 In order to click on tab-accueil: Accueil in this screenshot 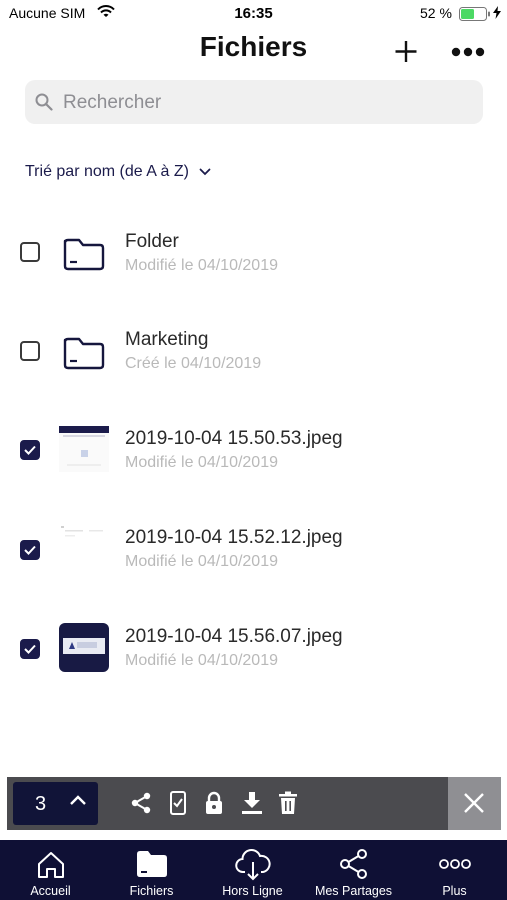, I will do `click(50, 870)`.